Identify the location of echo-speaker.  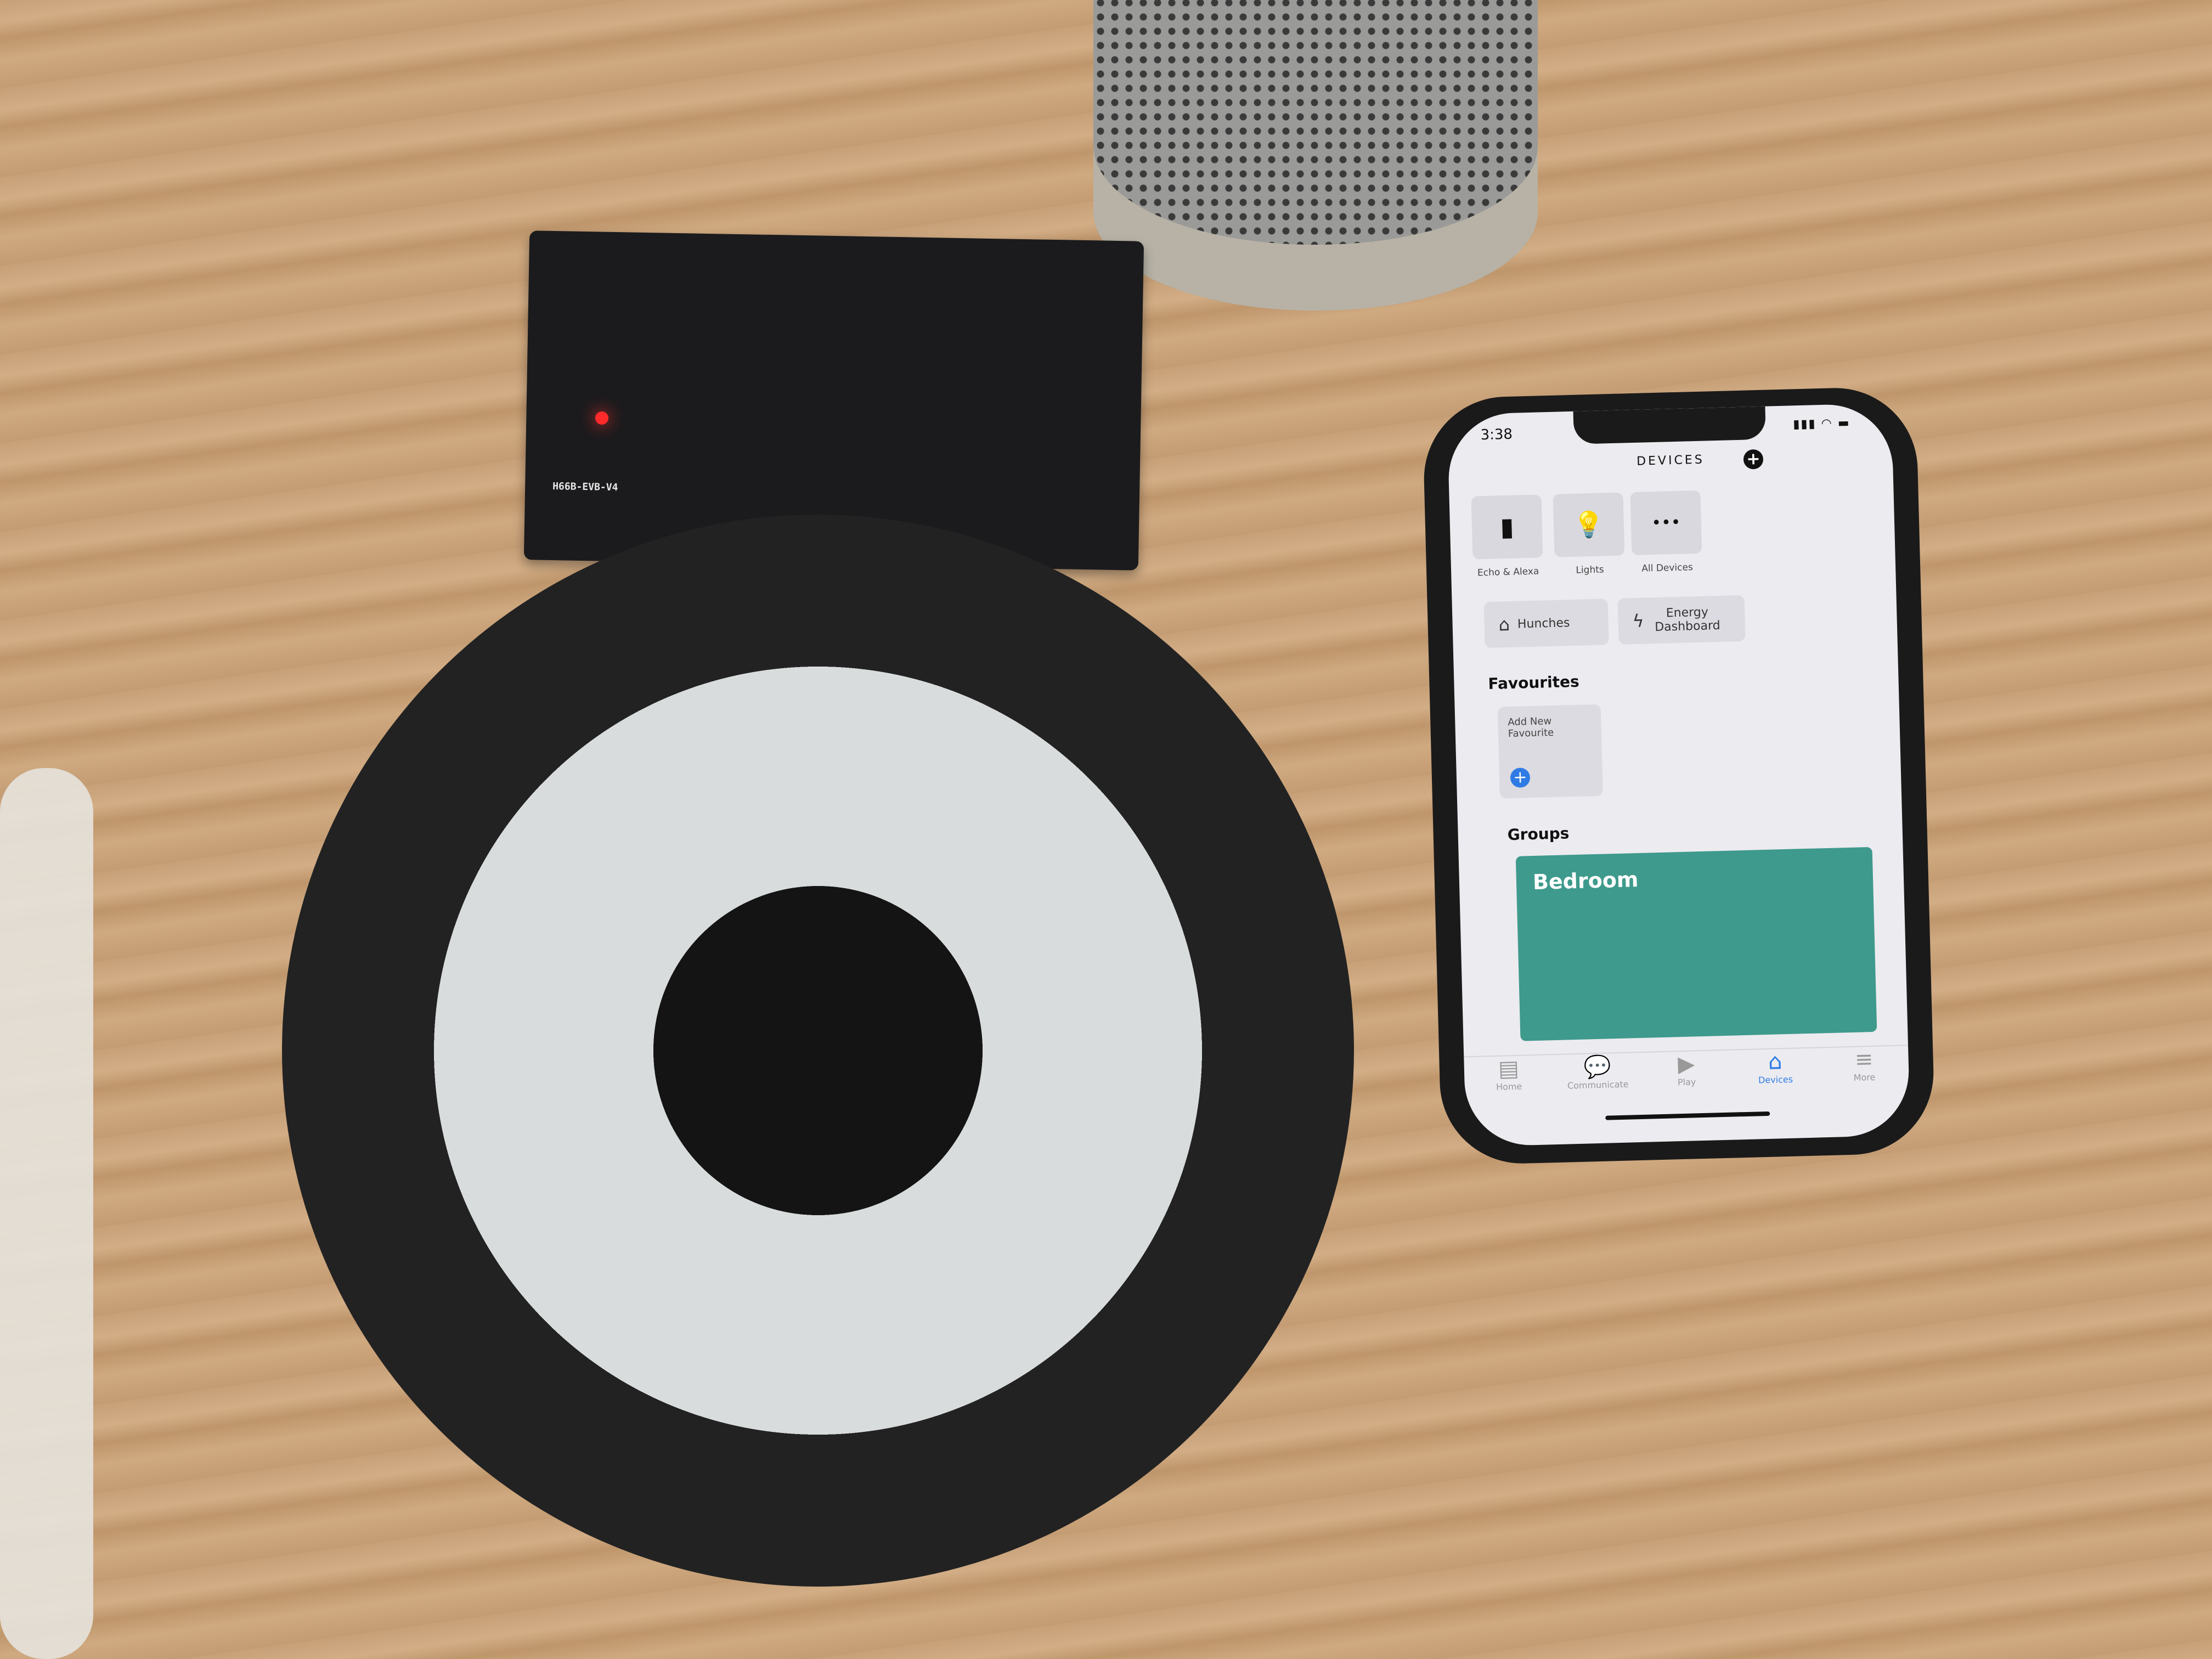
(1315, 155).